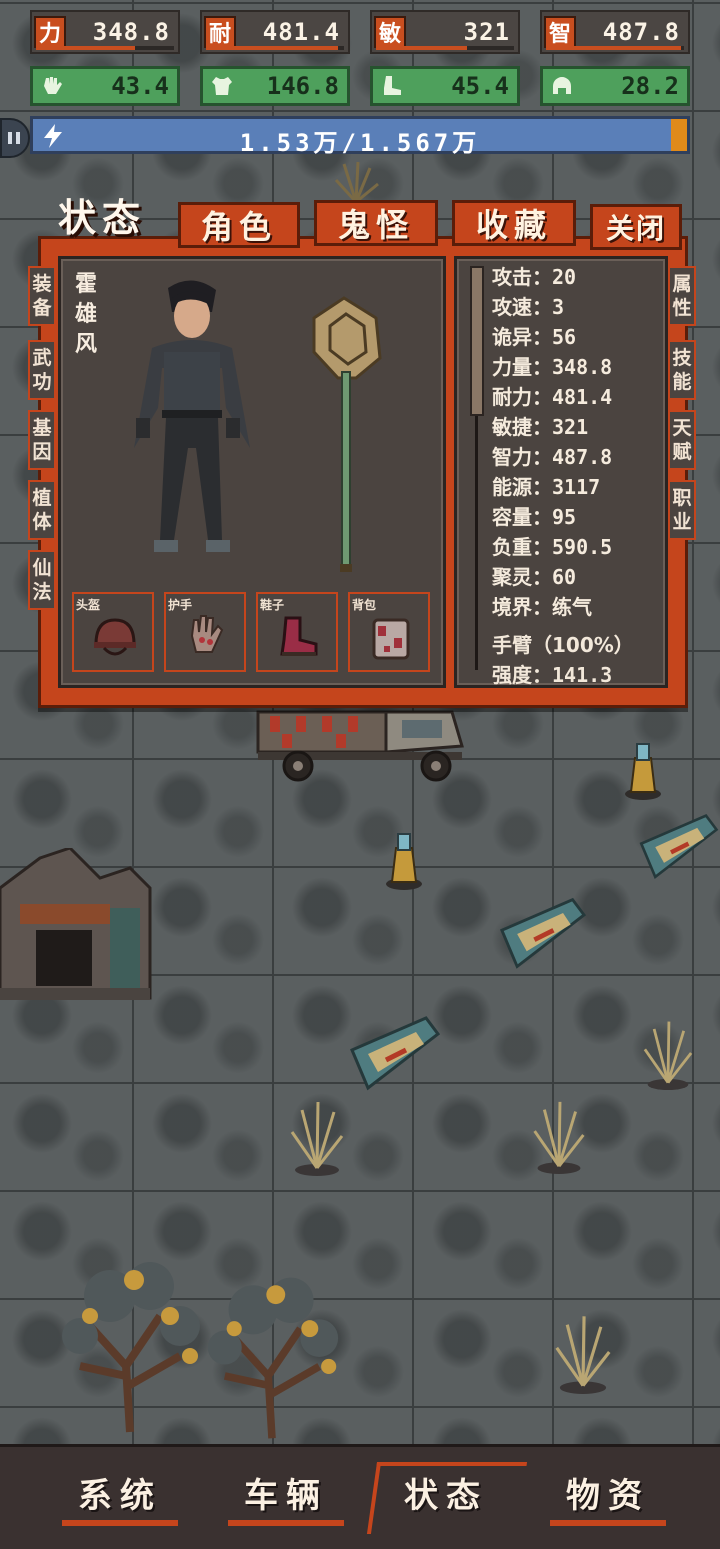 The height and width of the screenshot is (1549, 720). What do you see at coordinates (682, 440) in the screenshot?
I see `side-tab-talents: 天赋` at bounding box center [682, 440].